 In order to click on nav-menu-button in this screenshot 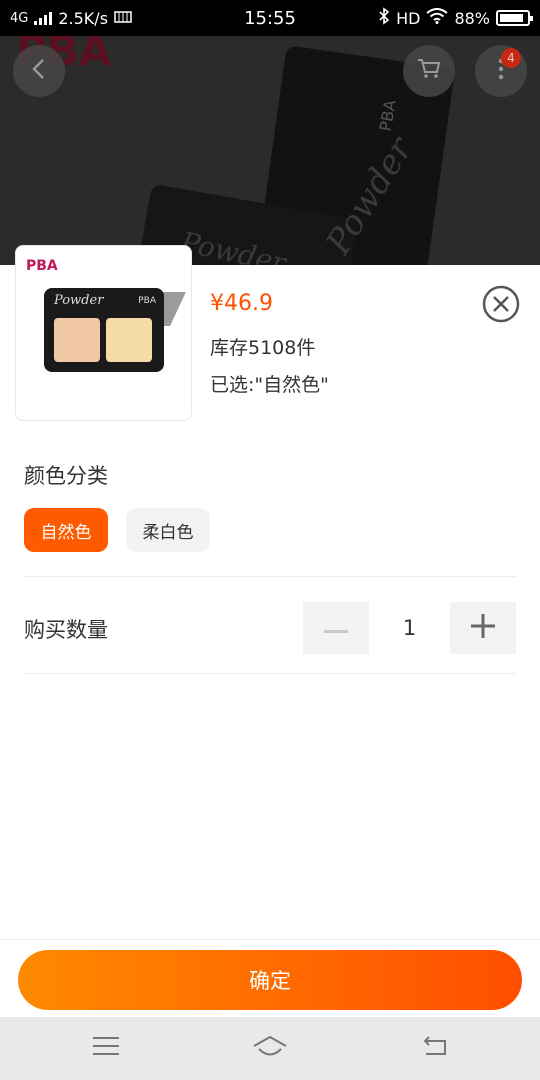, I will do `click(106, 1048)`.